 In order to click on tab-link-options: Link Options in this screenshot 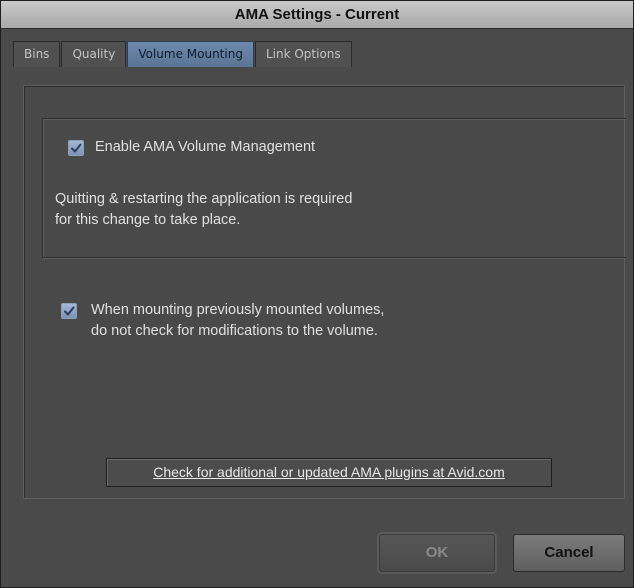, I will do `click(303, 54)`.